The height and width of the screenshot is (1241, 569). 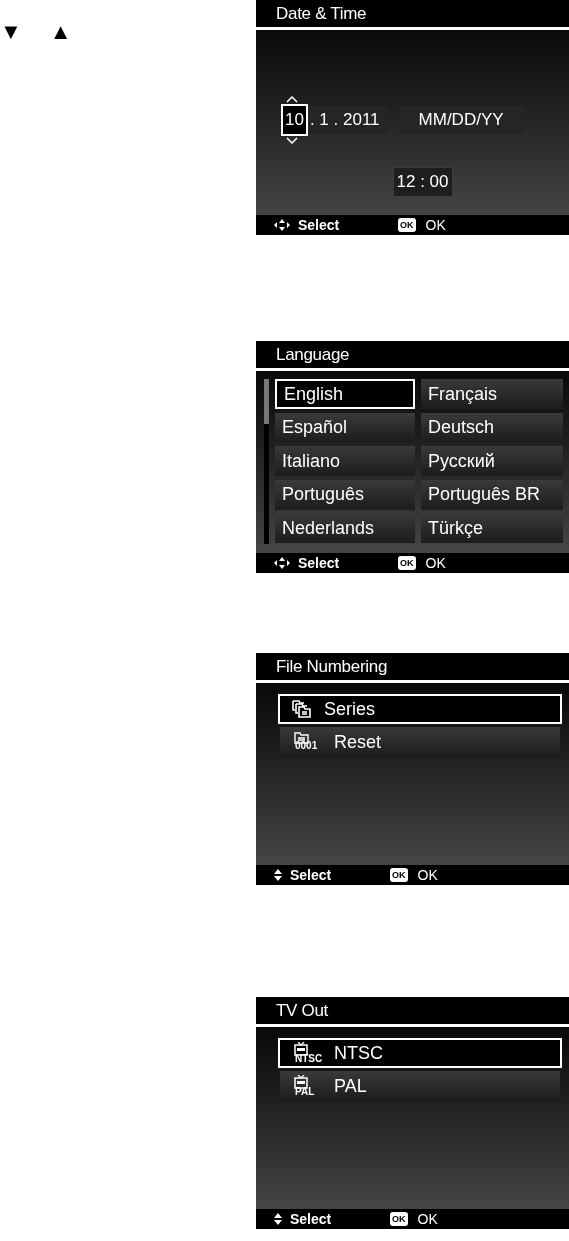 What do you see at coordinates (345, 494) in the screenshot?
I see `language-option: Português` at bounding box center [345, 494].